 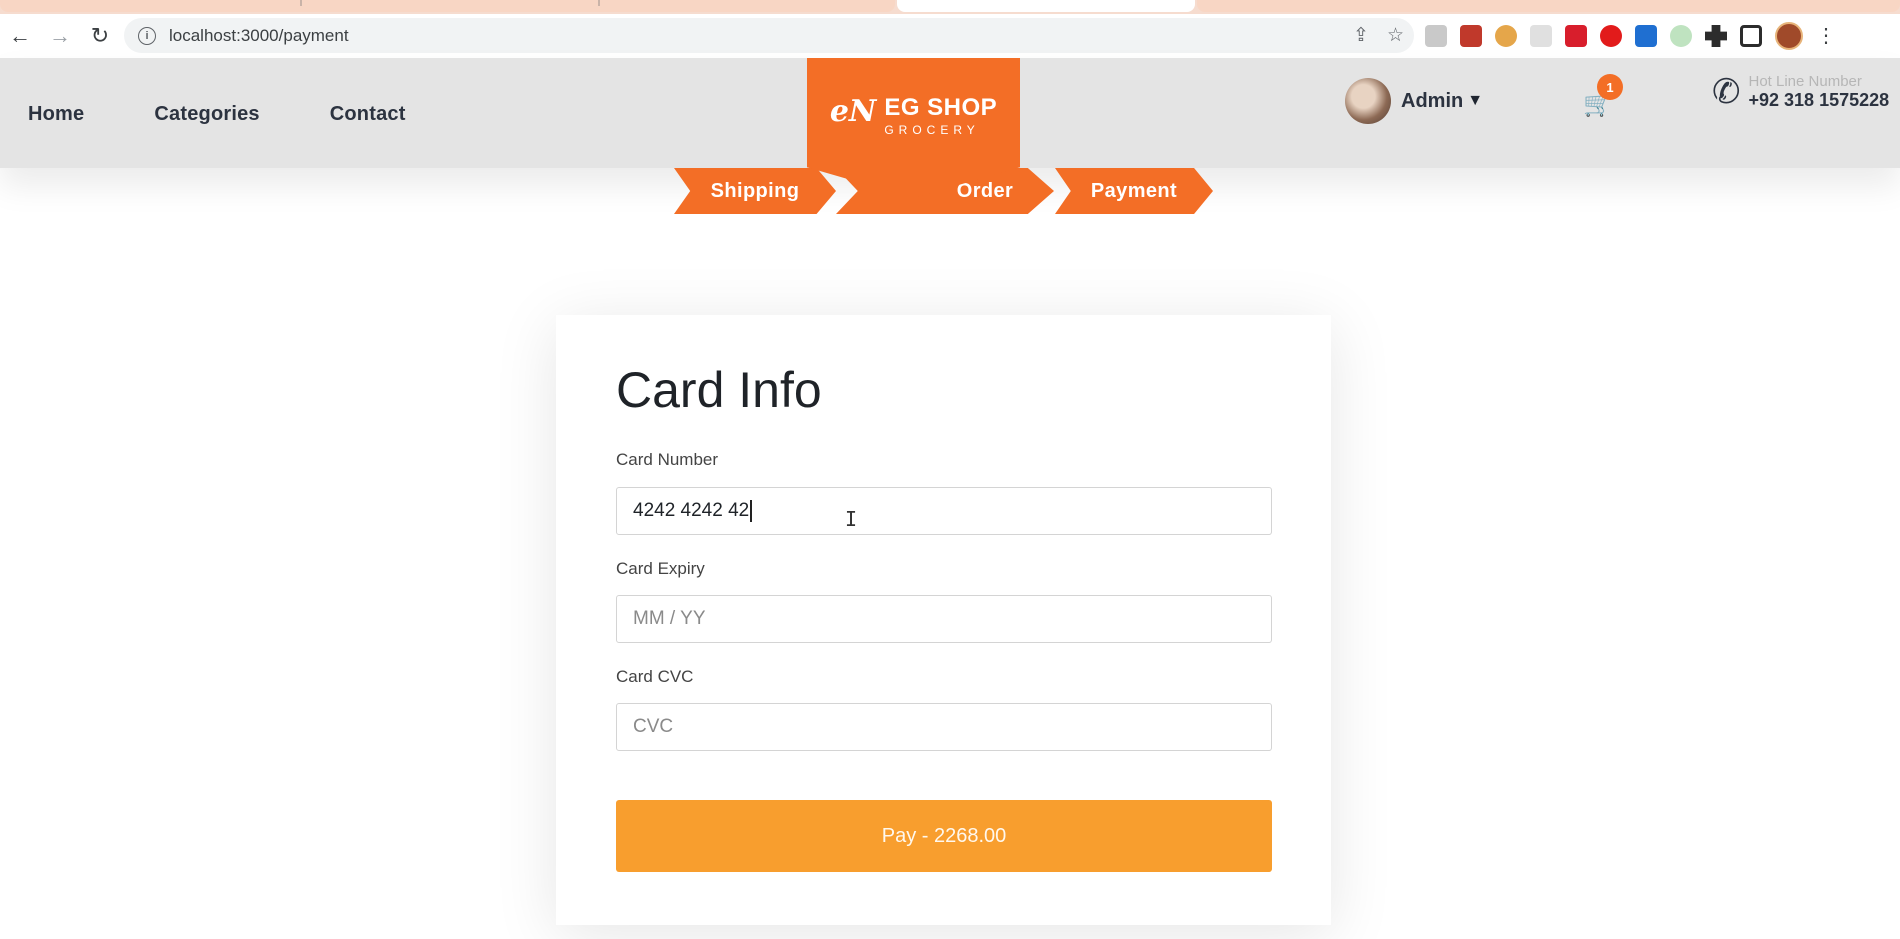 I want to click on card-number-label: Card Number, so click(x=667, y=459).